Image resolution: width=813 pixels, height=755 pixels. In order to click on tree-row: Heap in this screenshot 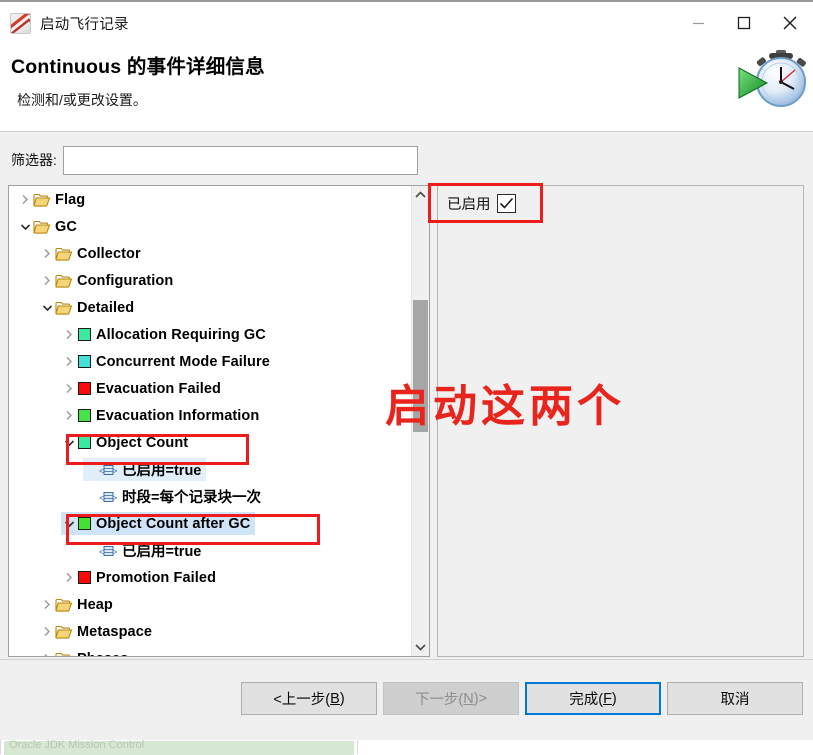, I will do `click(209, 604)`.